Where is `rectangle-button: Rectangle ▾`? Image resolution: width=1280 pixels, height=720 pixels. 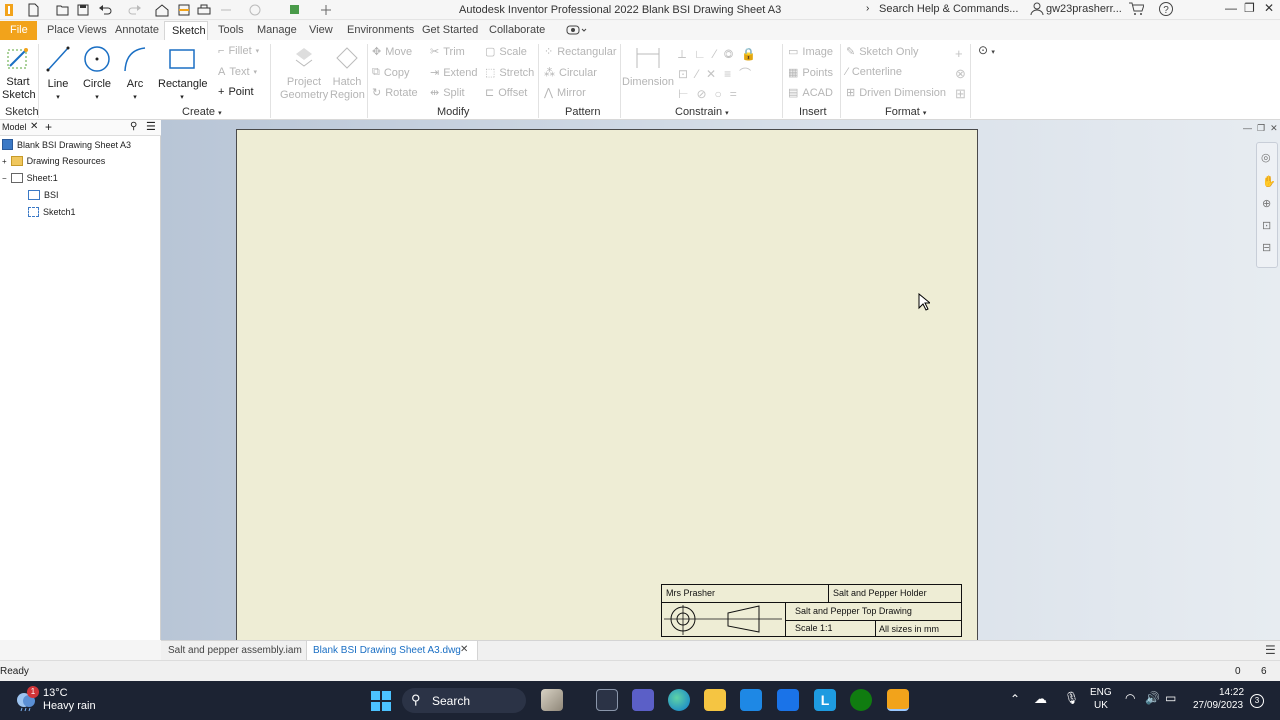
rectangle-button: Rectangle ▾ is located at coordinates (183, 74).